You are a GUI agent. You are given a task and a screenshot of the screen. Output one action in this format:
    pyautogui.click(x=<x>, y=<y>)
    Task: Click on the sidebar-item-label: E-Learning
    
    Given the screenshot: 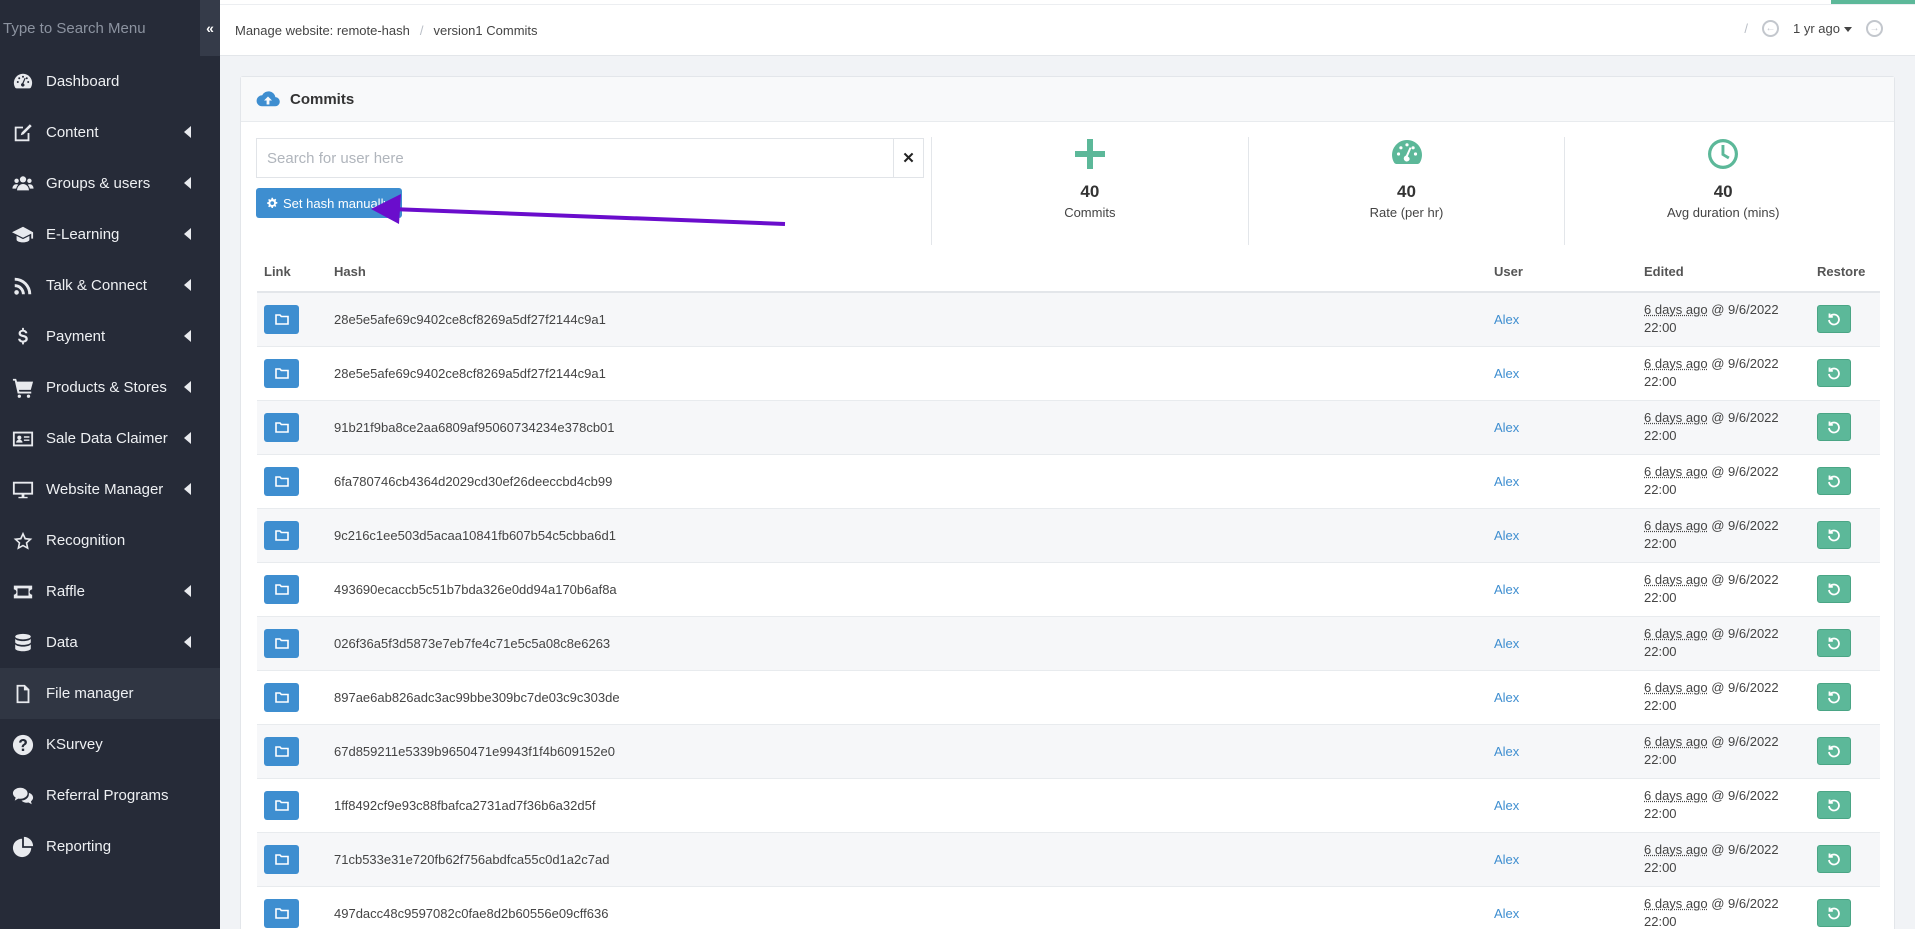 What is the action you would take?
    pyautogui.click(x=82, y=234)
    